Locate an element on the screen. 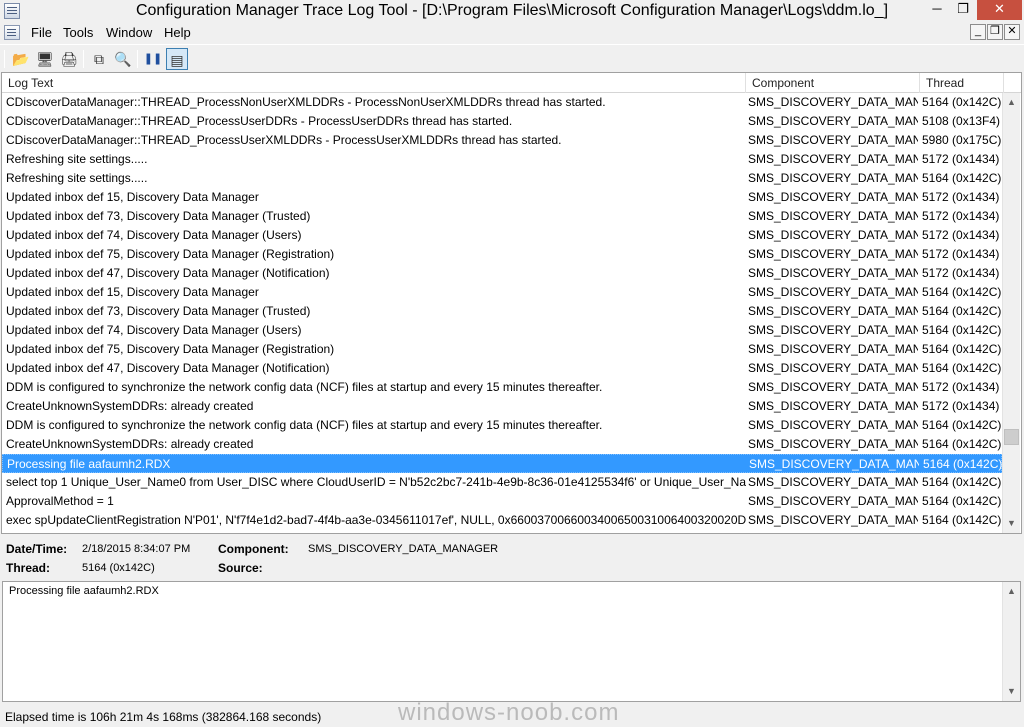 This screenshot has height=727, width=1024. pause-icon: ❚❚ is located at coordinates (153, 59).